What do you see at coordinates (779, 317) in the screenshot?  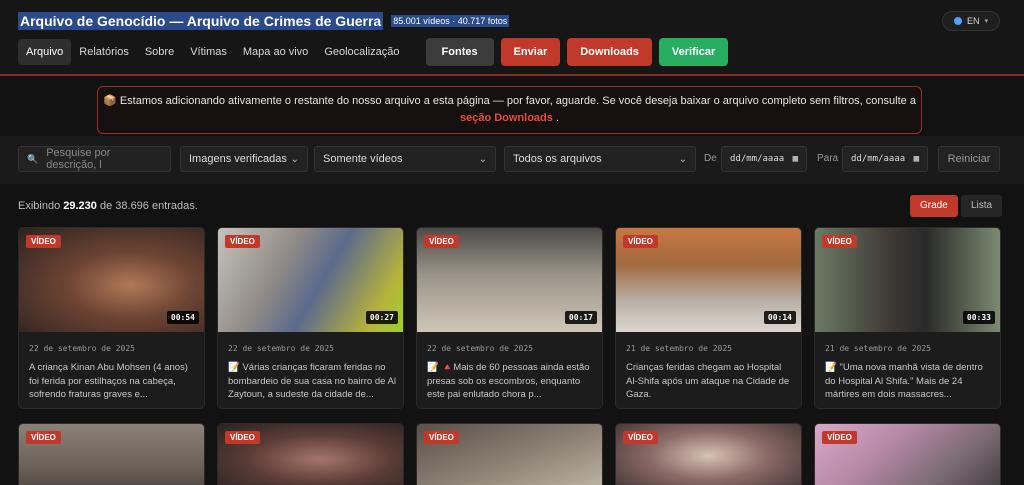 I see `video-duration: 00:14` at bounding box center [779, 317].